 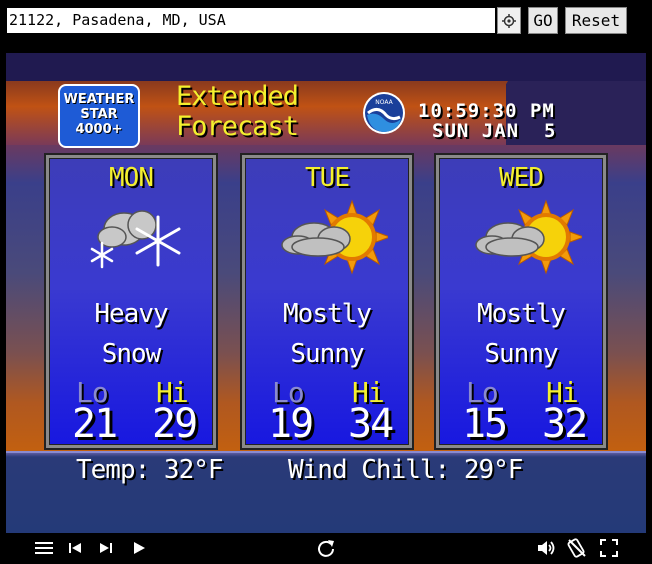 What do you see at coordinates (237, 126) in the screenshot?
I see `page-title-line-2: Forecast` at bounding box center [237, 126].